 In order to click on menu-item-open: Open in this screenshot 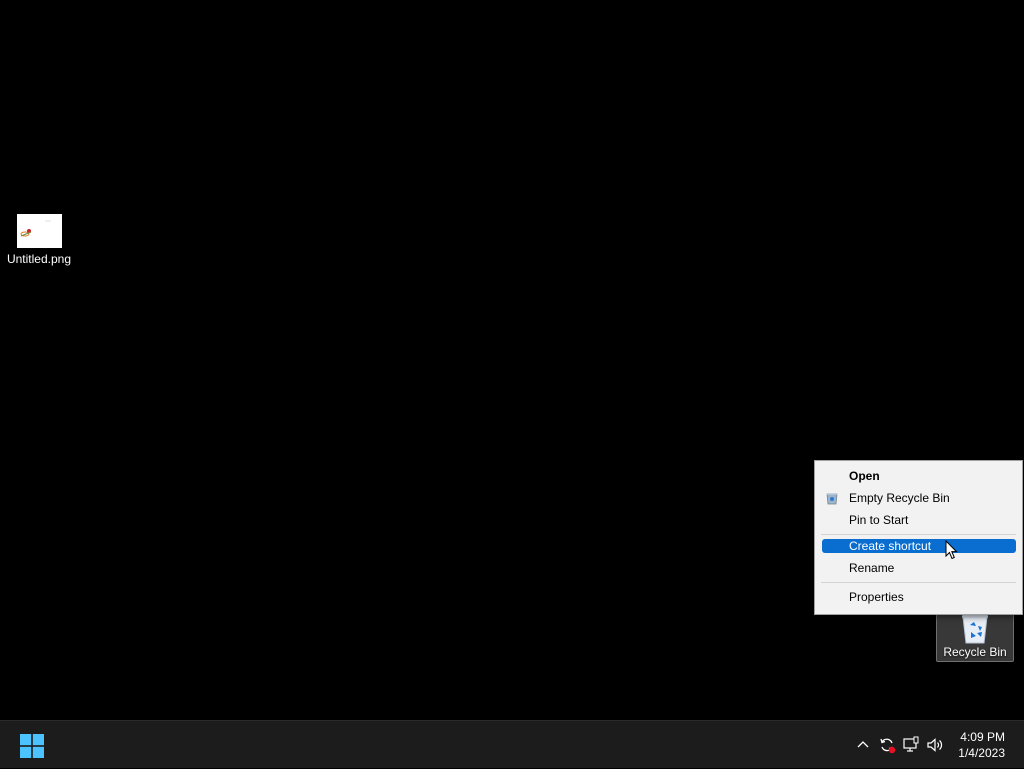, I will do `click(918, 476)`.